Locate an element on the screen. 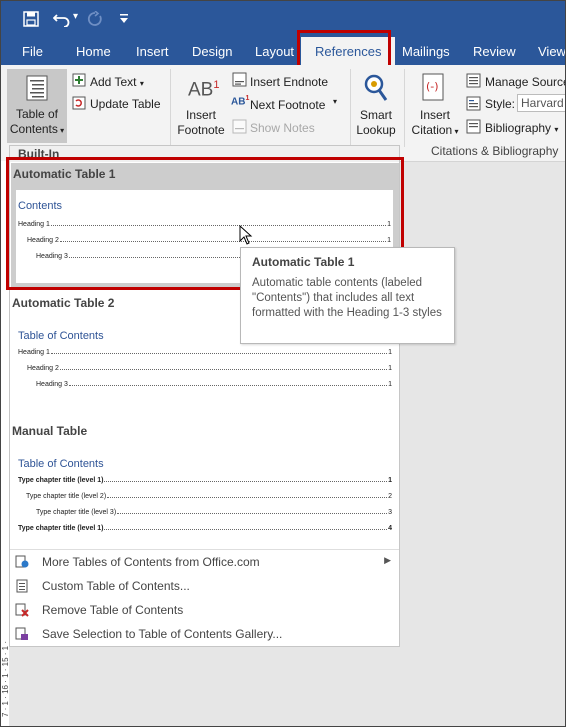  preview-row-label: Type chapter title (level 2) is located at coordinates (66, 496).